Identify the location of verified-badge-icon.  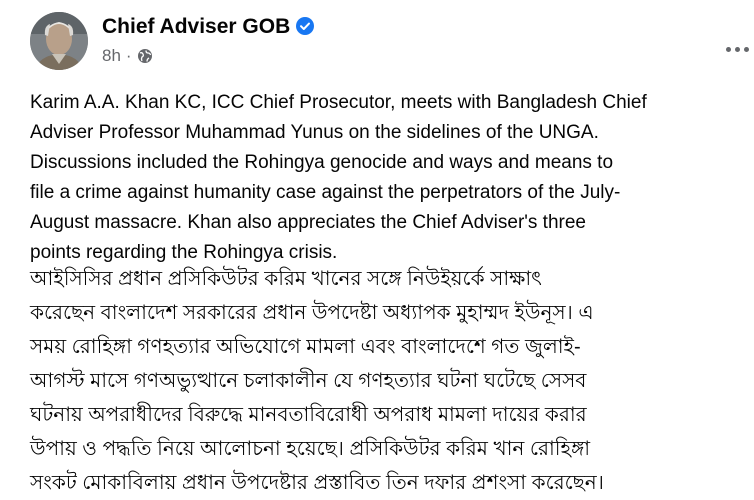
(305, 26).